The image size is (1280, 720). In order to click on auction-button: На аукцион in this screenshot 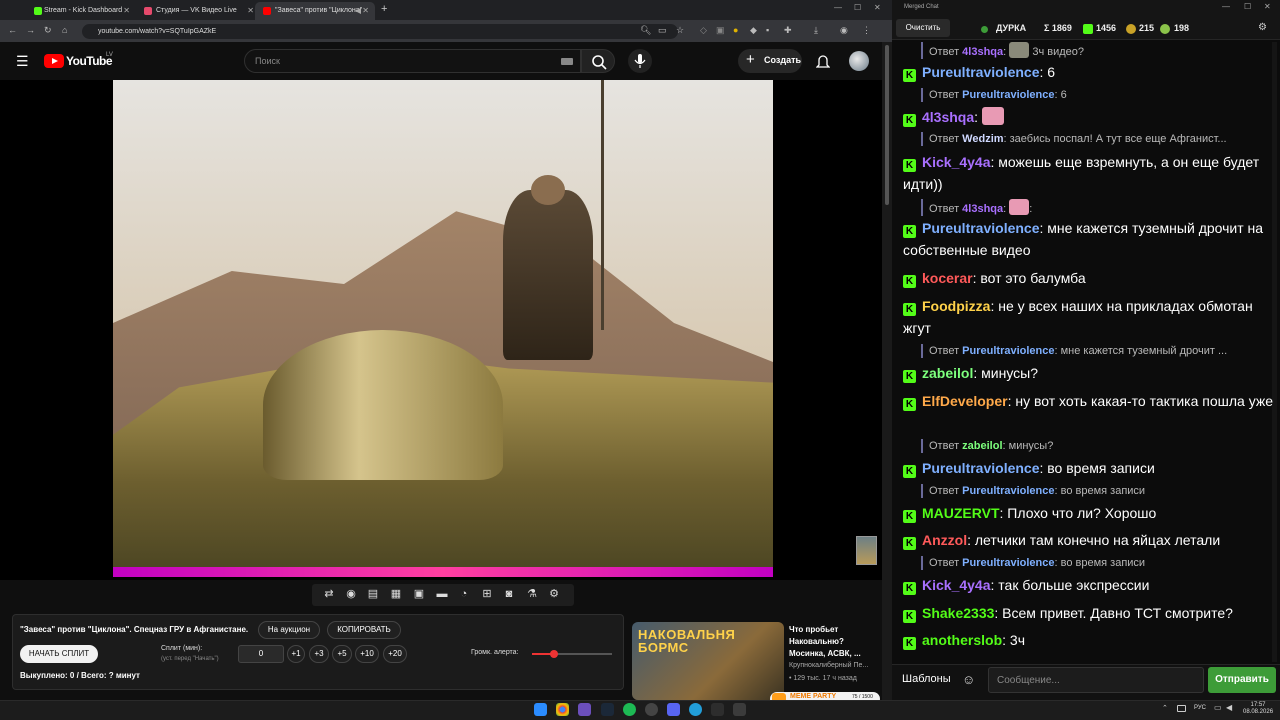, I will do `click(289, 630)`.